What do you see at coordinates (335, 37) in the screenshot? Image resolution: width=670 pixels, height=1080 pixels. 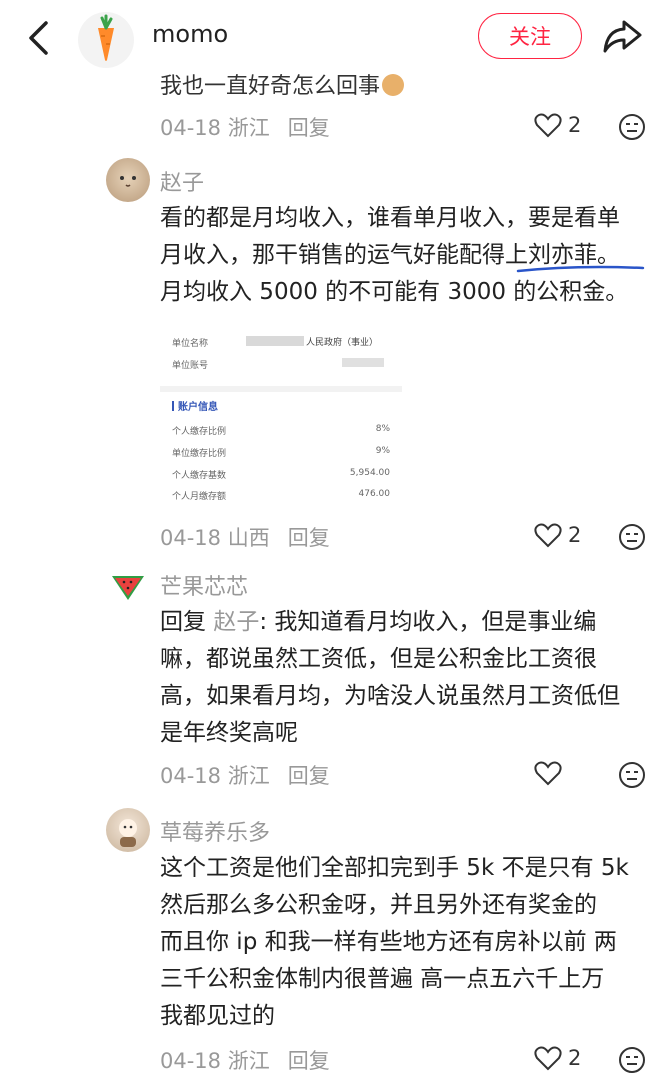 I see `top-bar: momo 关注` at bounding box center [335, 37].